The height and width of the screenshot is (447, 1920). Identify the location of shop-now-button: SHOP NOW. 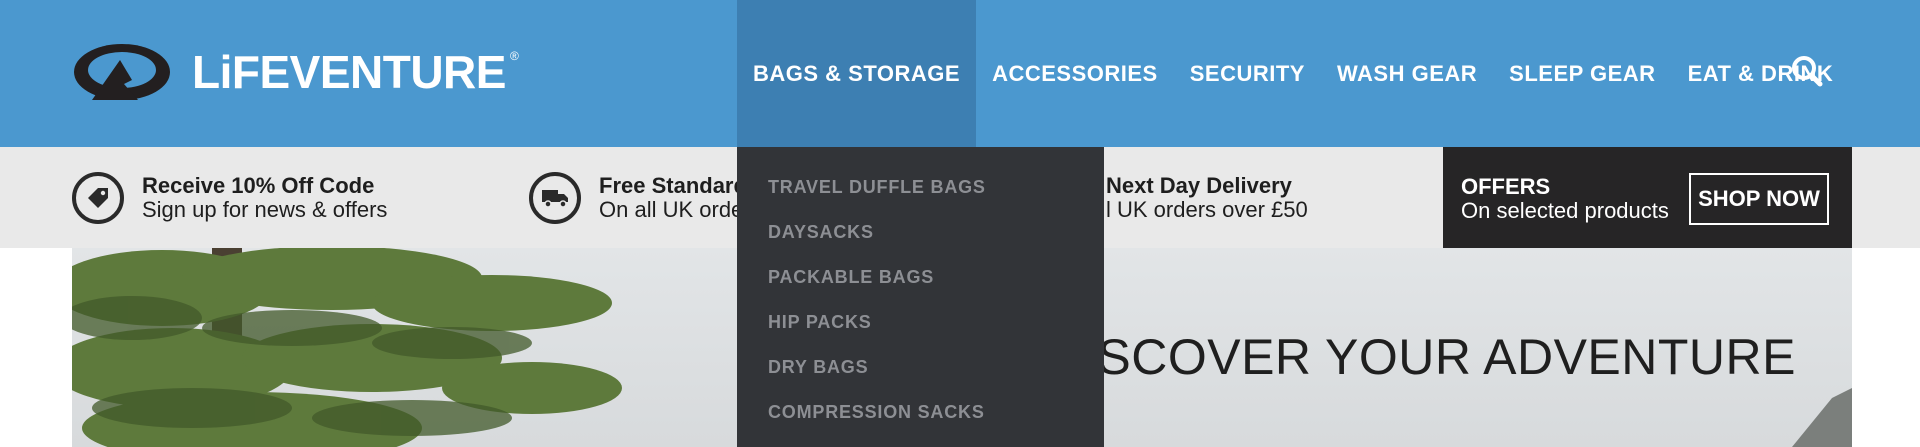
(1759, 199).